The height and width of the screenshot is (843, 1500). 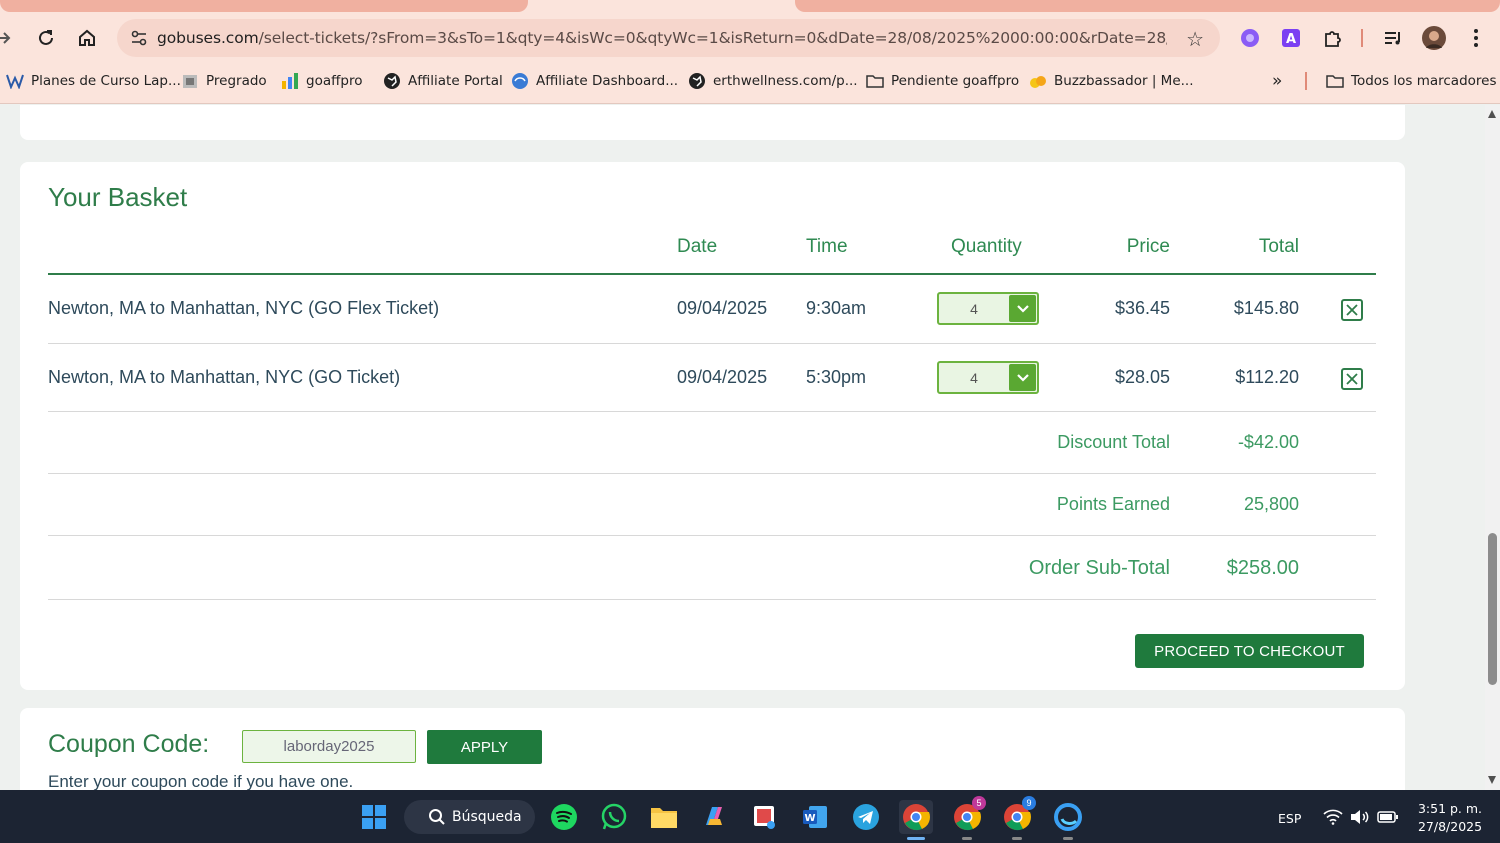 What do you see at coordinates (697, 81) in the screenshot?
I see `globe-icon` at bounding box center [697, 81].